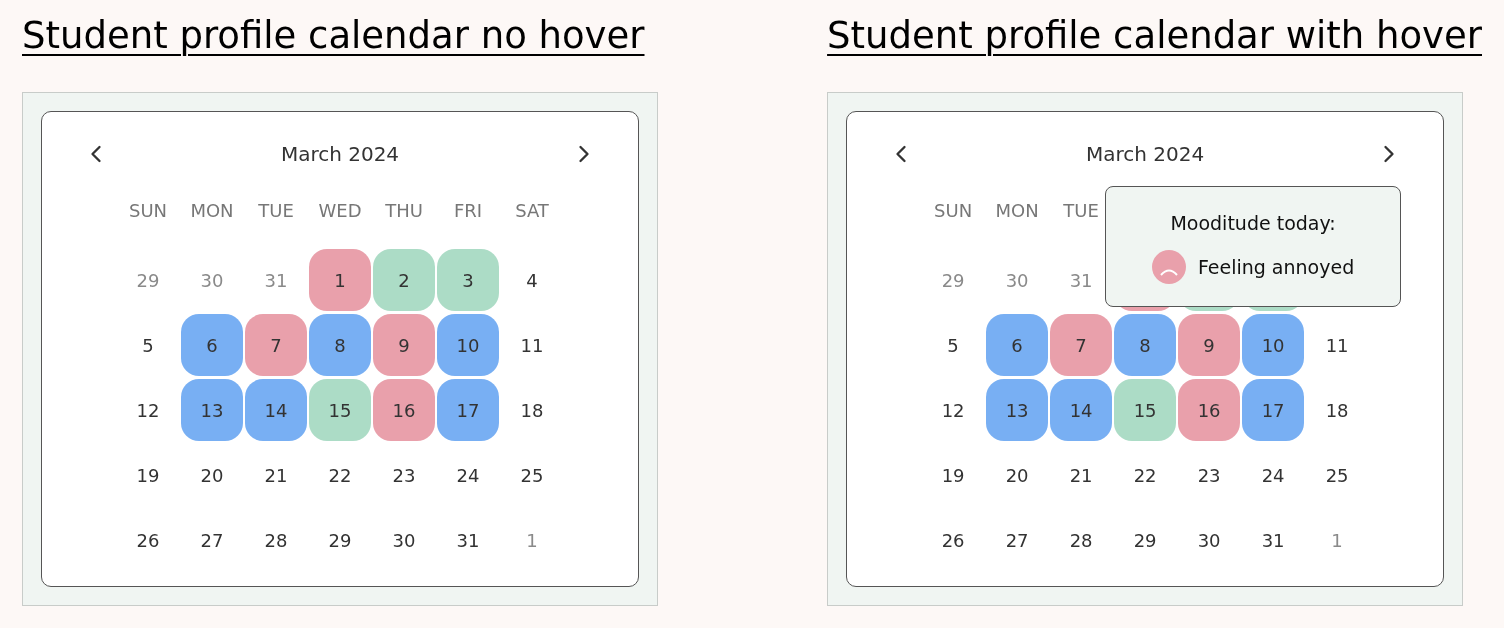 This screenshot has width=1504, height=628. What do you see at coordinates (404, 280) in the screenshot?
I see `mood-day: 2` at bounding box center [404, 280].